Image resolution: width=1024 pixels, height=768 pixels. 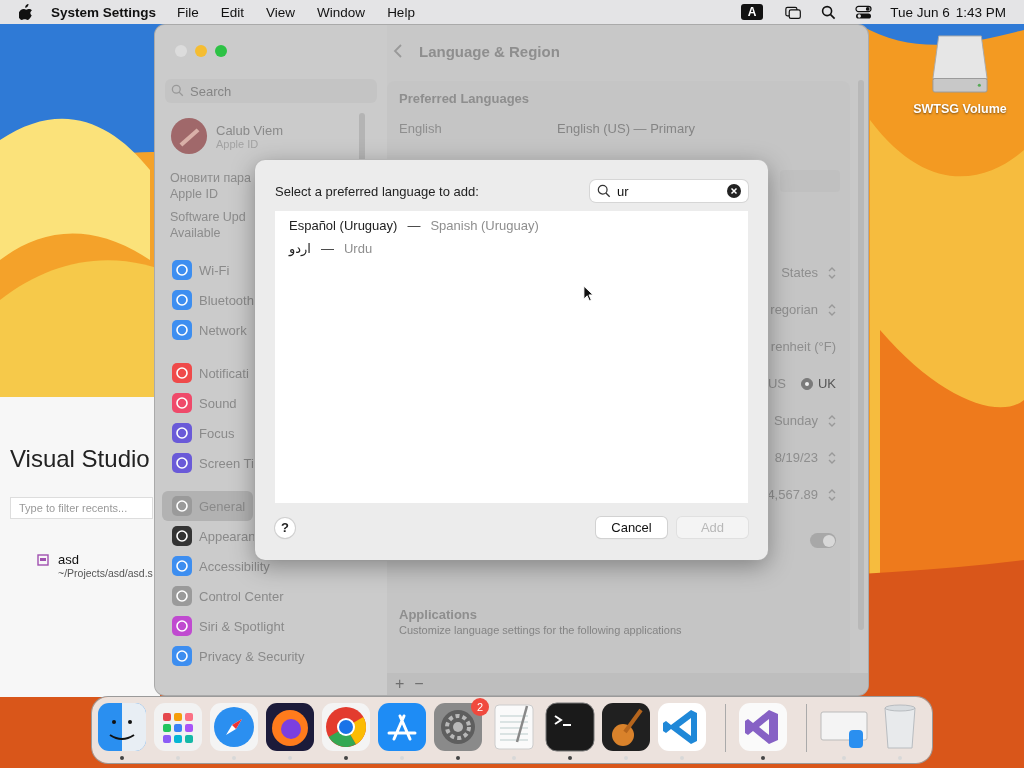 I want to click on pane-title: Language & Region, so click(x=489, y=51).